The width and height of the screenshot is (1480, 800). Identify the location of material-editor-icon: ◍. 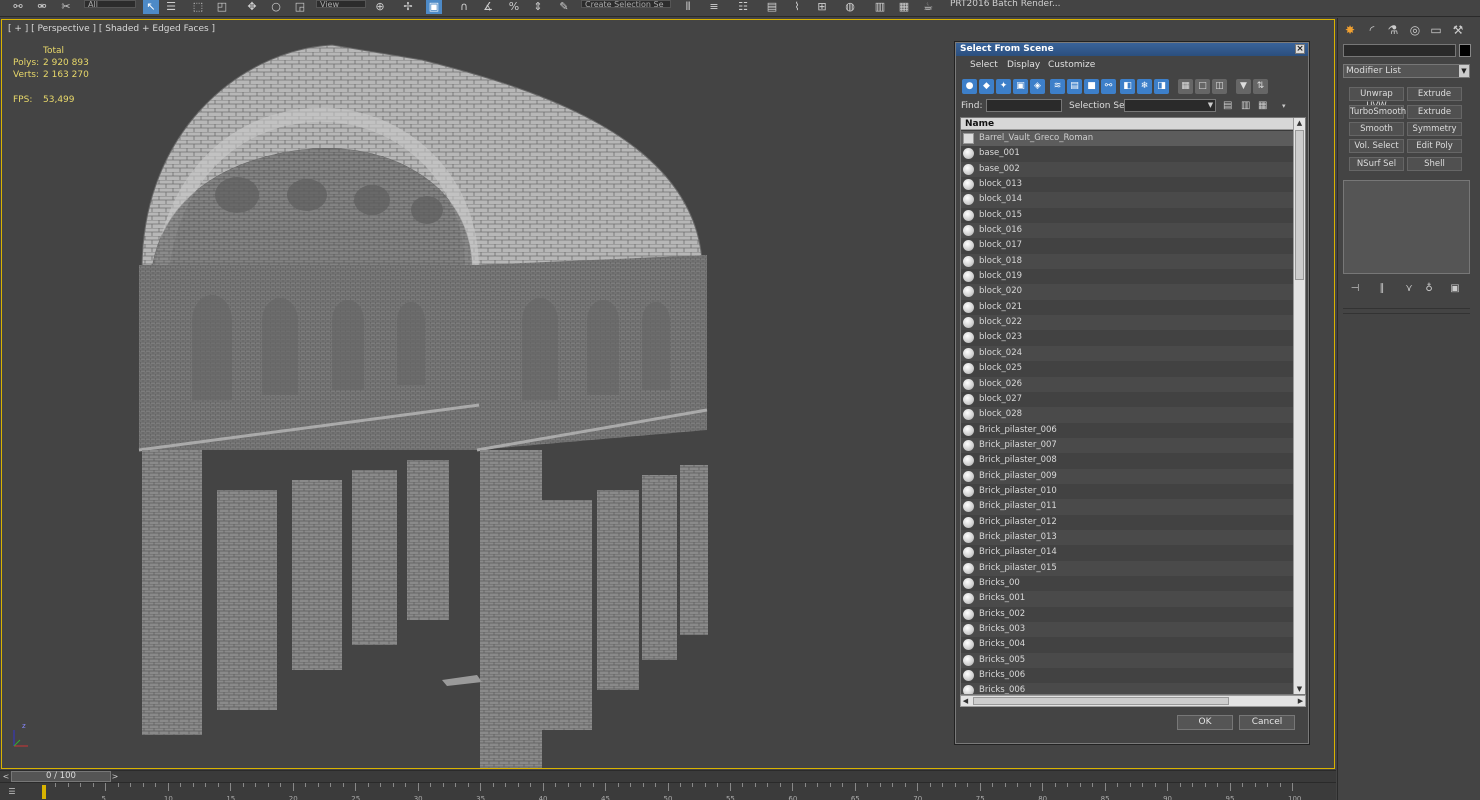
(850, 7).